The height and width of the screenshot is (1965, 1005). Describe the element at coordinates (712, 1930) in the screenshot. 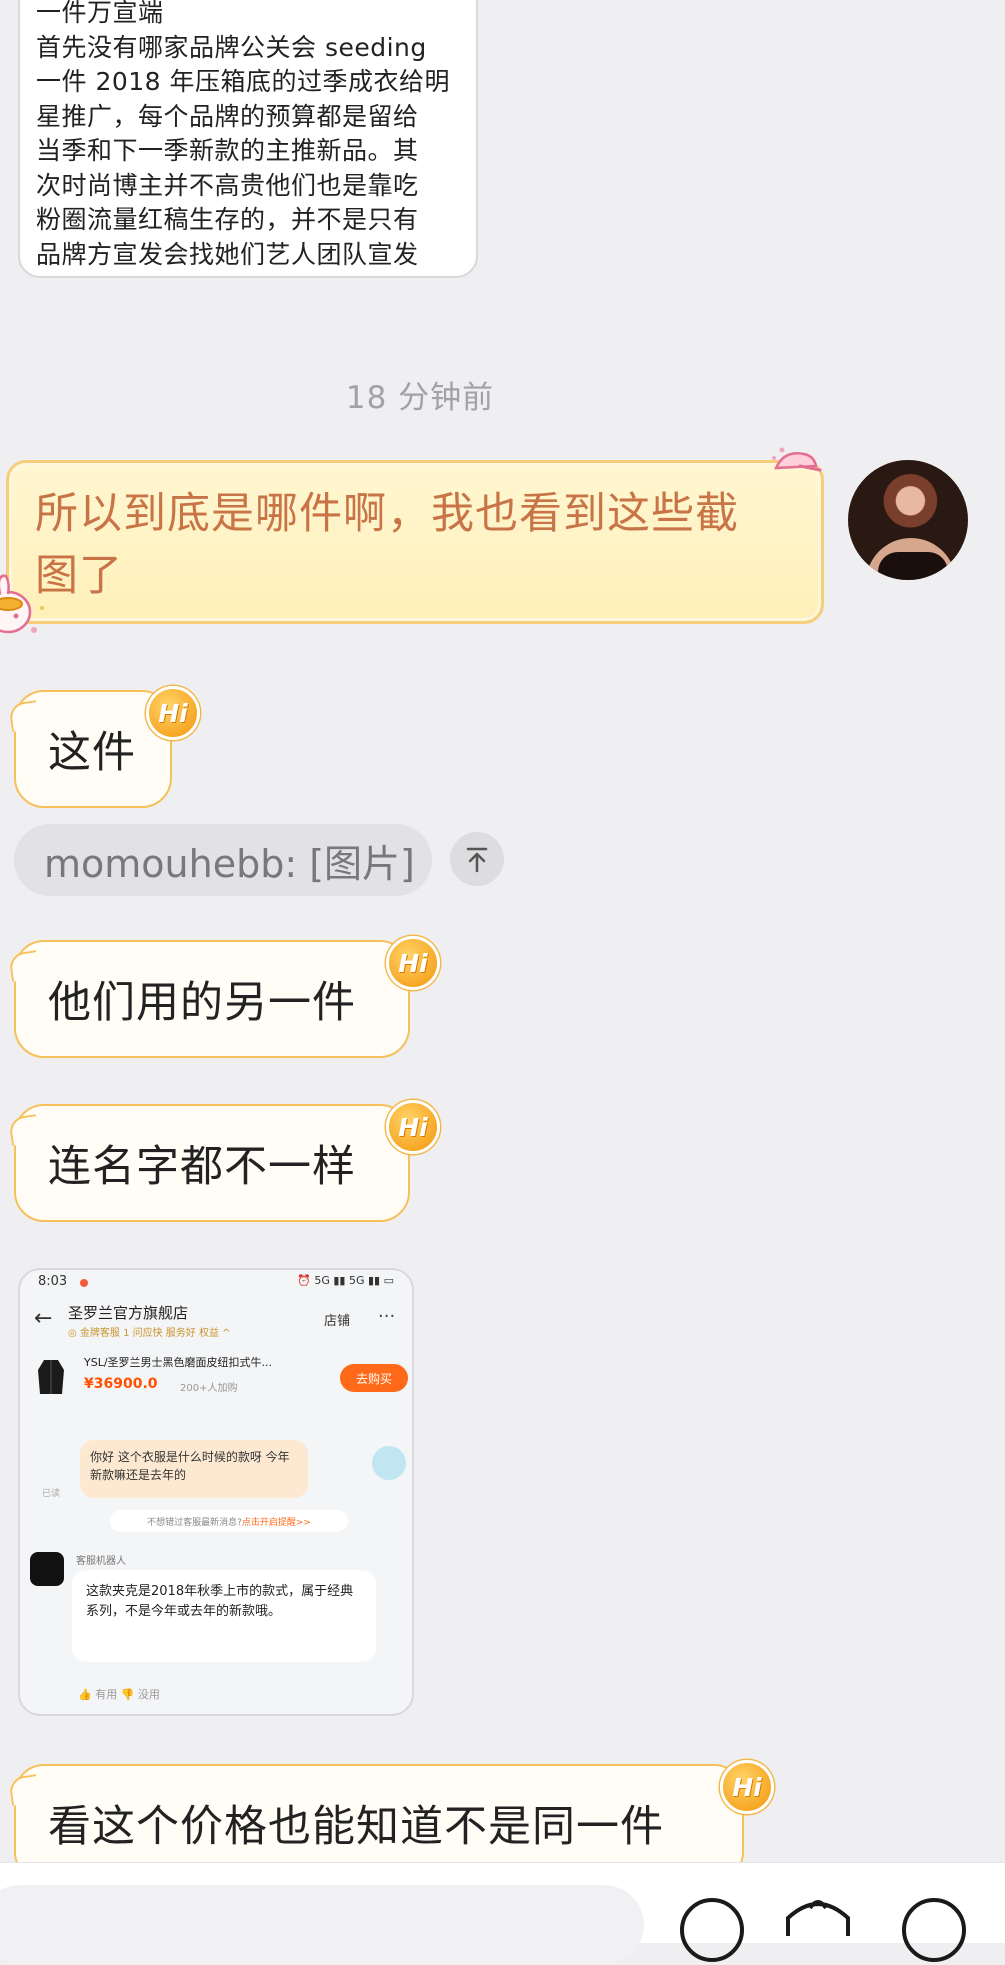

I see `emoji-icon` at that location.